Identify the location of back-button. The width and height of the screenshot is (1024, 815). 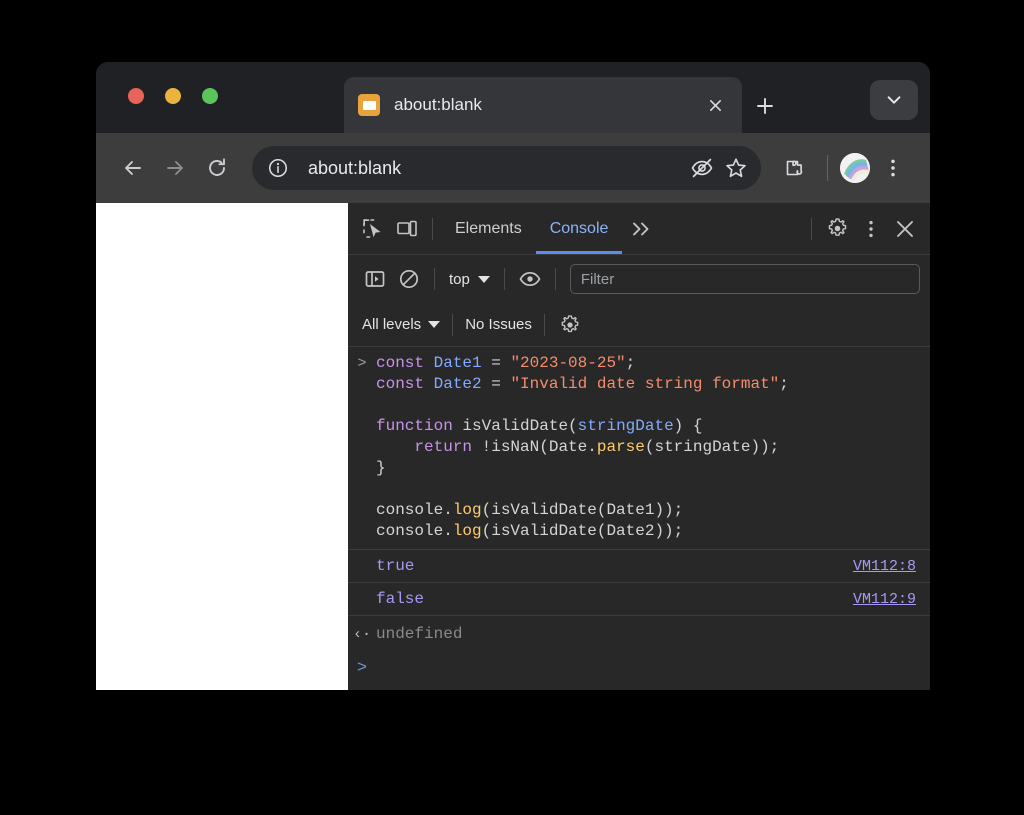
(133, 168).